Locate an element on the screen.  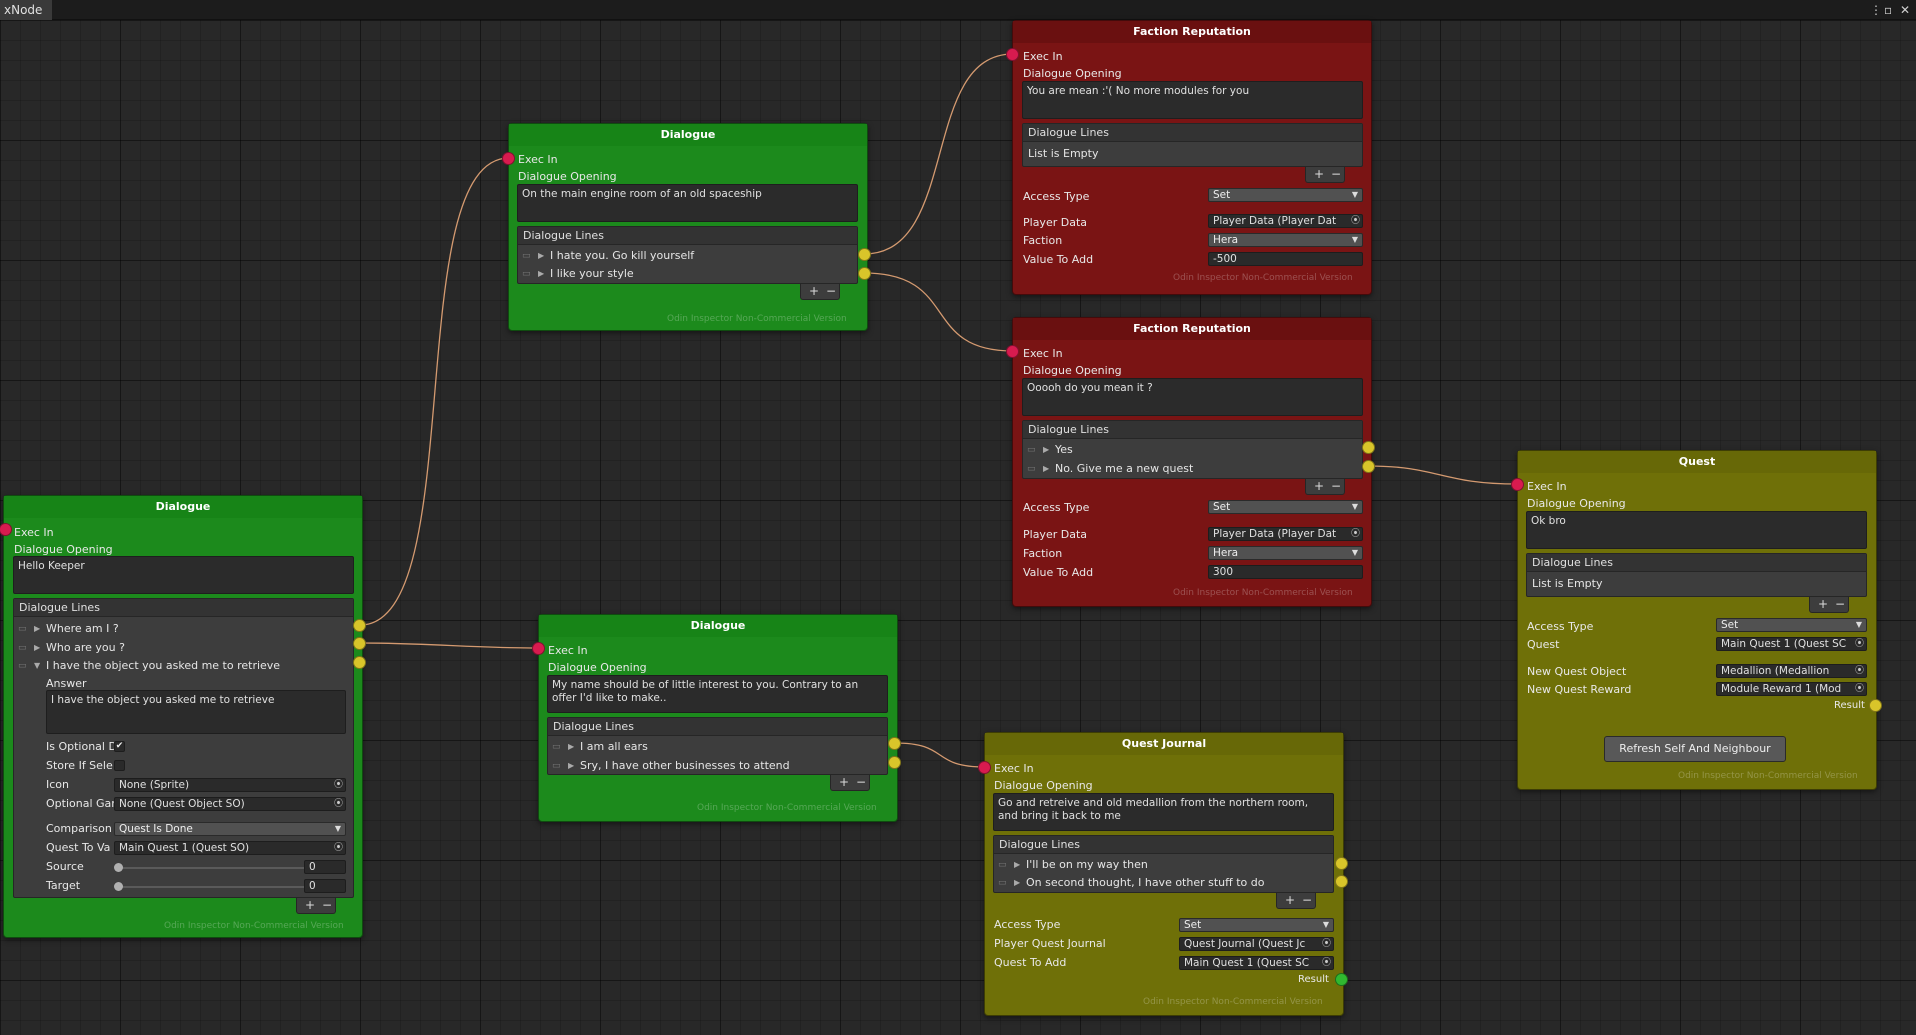
collapse-arrow-icon: ▼ is located at coordinates (37, 666).